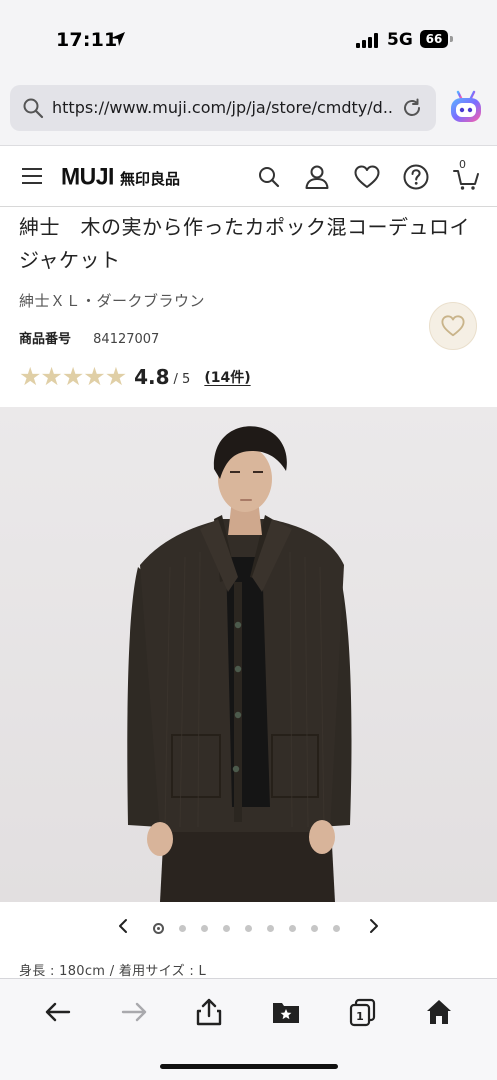 This screenshot has width=497, height=1080. Describe the element at coordinates (451, 39) in the screenshot. I see `battery-nub` at that location.